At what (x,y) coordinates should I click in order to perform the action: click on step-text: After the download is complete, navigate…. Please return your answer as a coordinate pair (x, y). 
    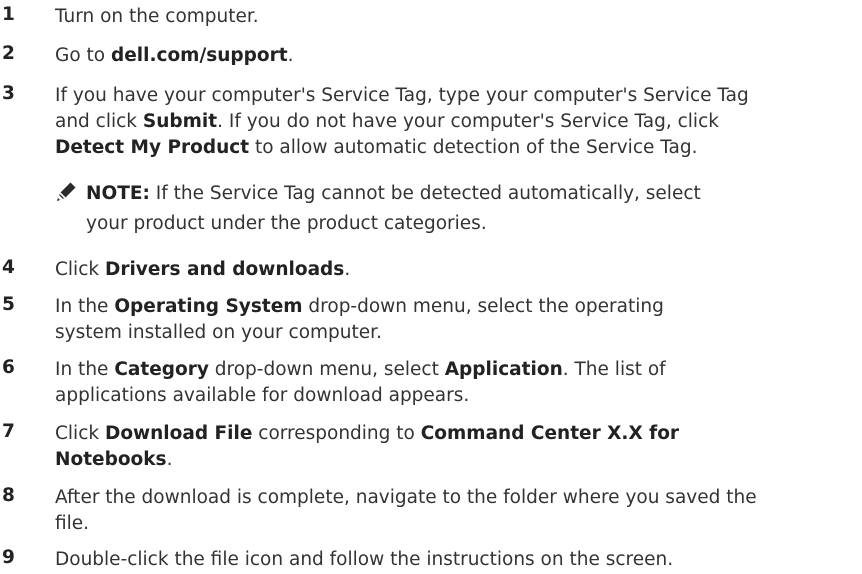
    Looking at the image, I should click on (406, 510).